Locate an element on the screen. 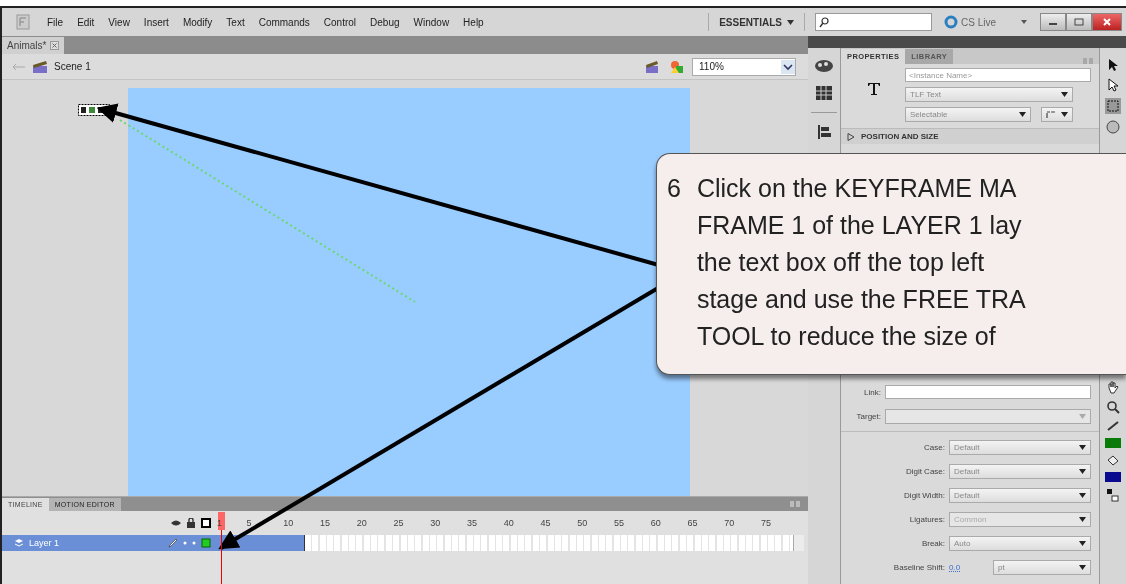  field-label: Link: is located at coordinates (872, 392).